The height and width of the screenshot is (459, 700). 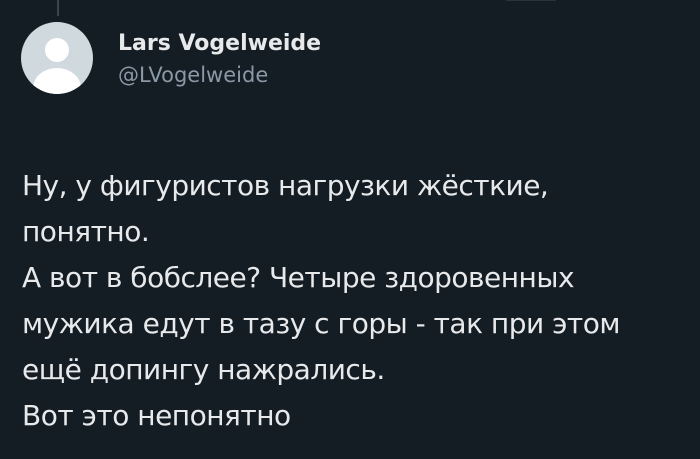 What do you see at coordinates (57, 66) in the screenshot?
I see `default-profile-icon` at bounding box center [57, 66].